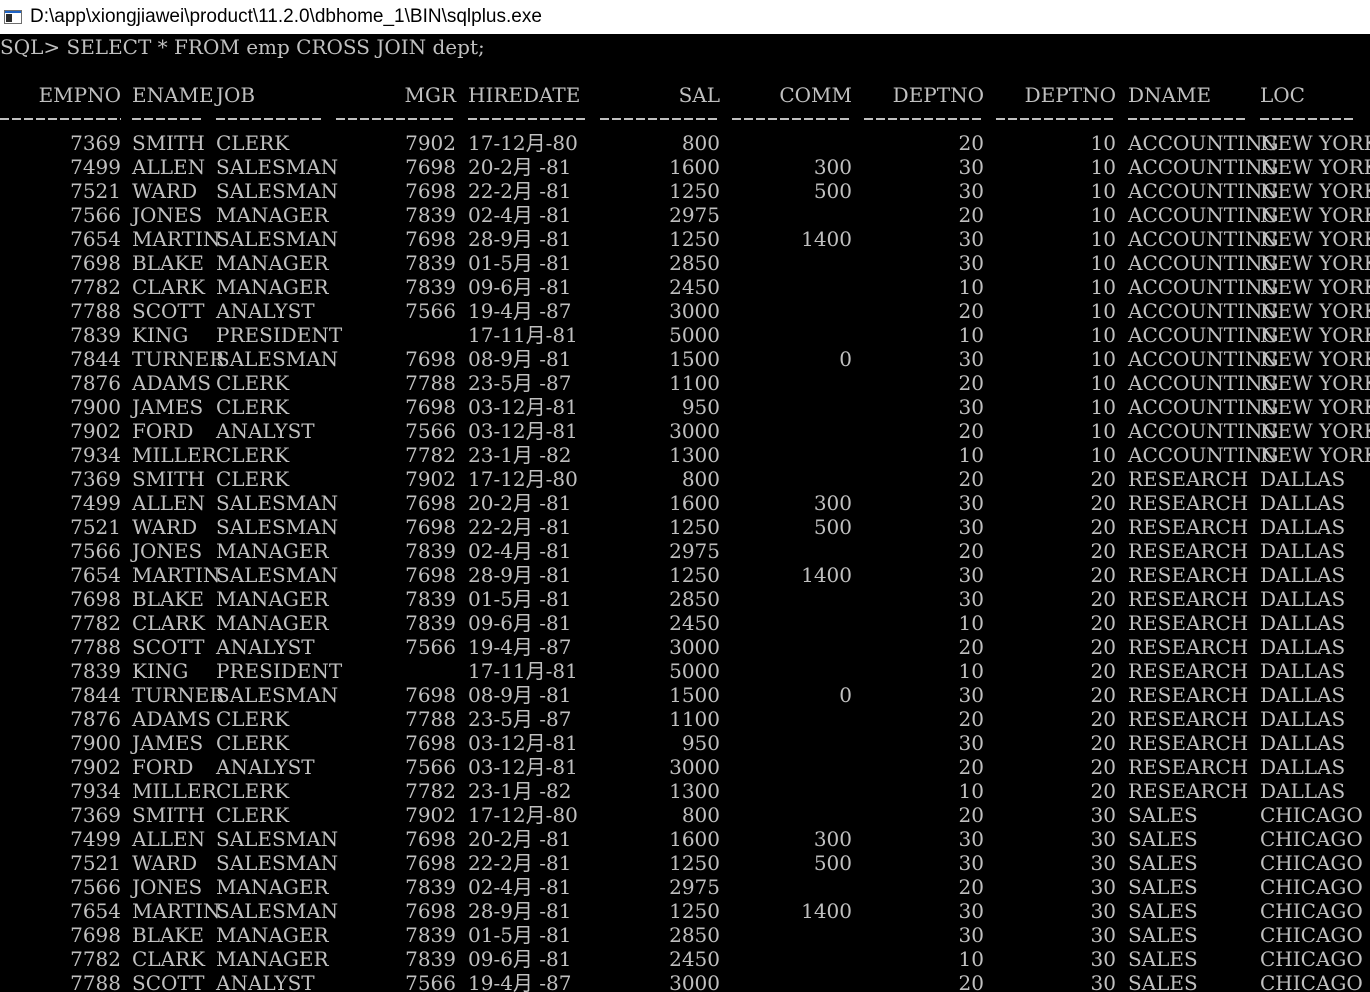 The image size is (1370, 992). Describe the element at coordinates (694, 695) in the screenshot. I see `cell-col-sal: 1500` at that location.